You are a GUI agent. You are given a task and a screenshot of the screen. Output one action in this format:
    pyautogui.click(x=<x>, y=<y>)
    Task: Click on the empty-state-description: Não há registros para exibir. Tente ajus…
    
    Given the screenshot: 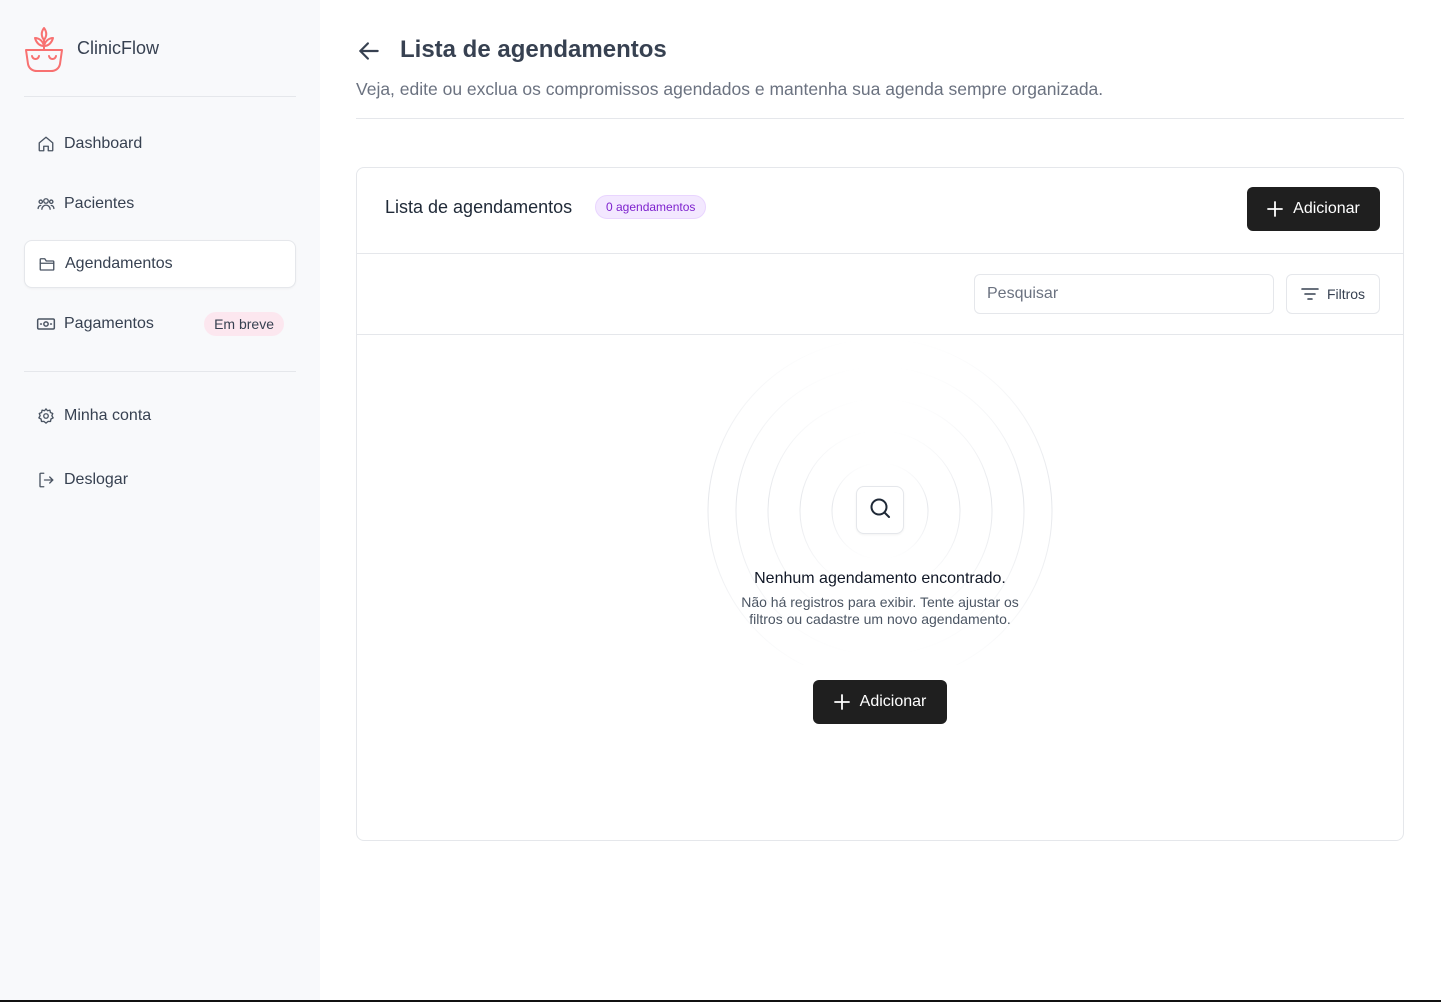 What is the action you would take?
    pyautogui.click(x=880, y=610)
    